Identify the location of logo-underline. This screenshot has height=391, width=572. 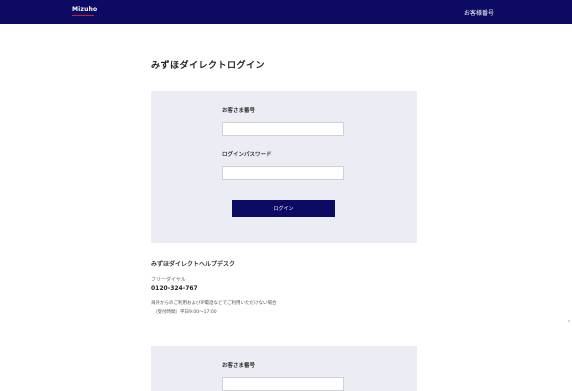
(83, 15).